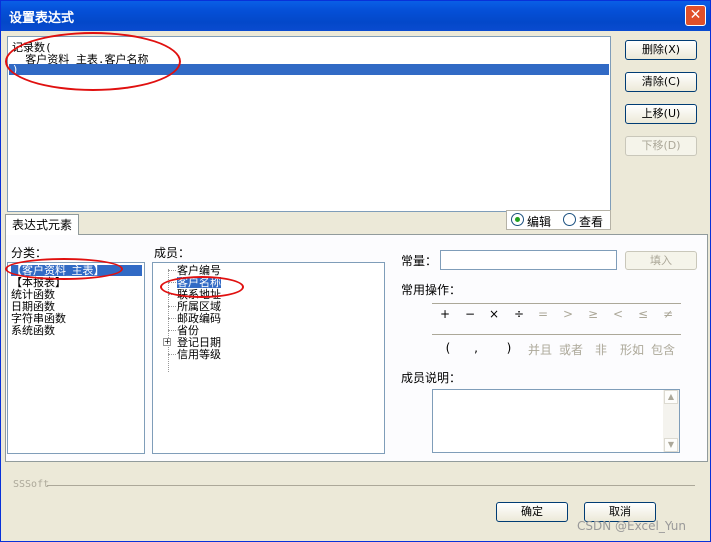  What do you see at coordinates (509, 348) in the screenshot?
I see `op-right-paren: )` at bounding box center [509, 348].